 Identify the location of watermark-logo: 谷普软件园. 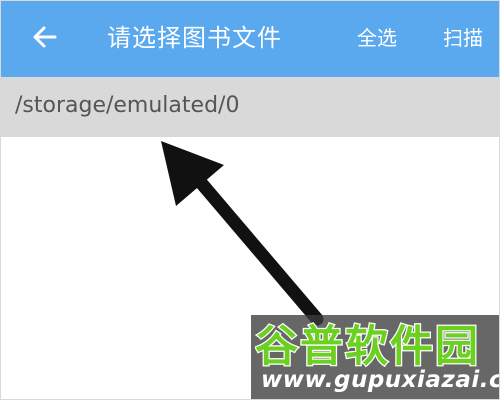
(367, 345).